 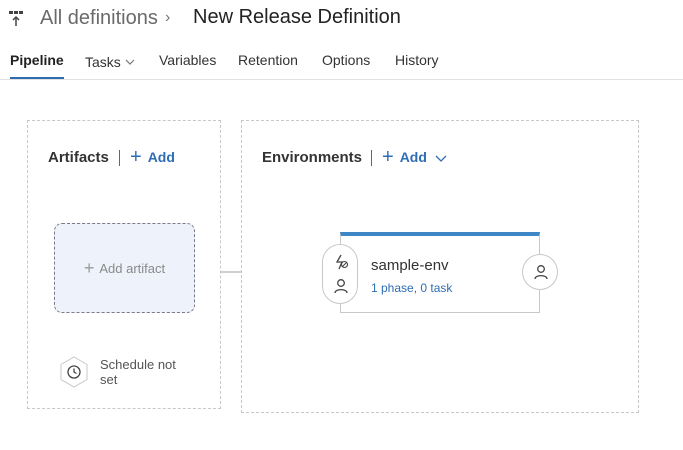 What do you see at coordinates (37, 60) in the screenshot?
I see `tab-pipeline-label: Pipeline` at bounding box center [37, 60].